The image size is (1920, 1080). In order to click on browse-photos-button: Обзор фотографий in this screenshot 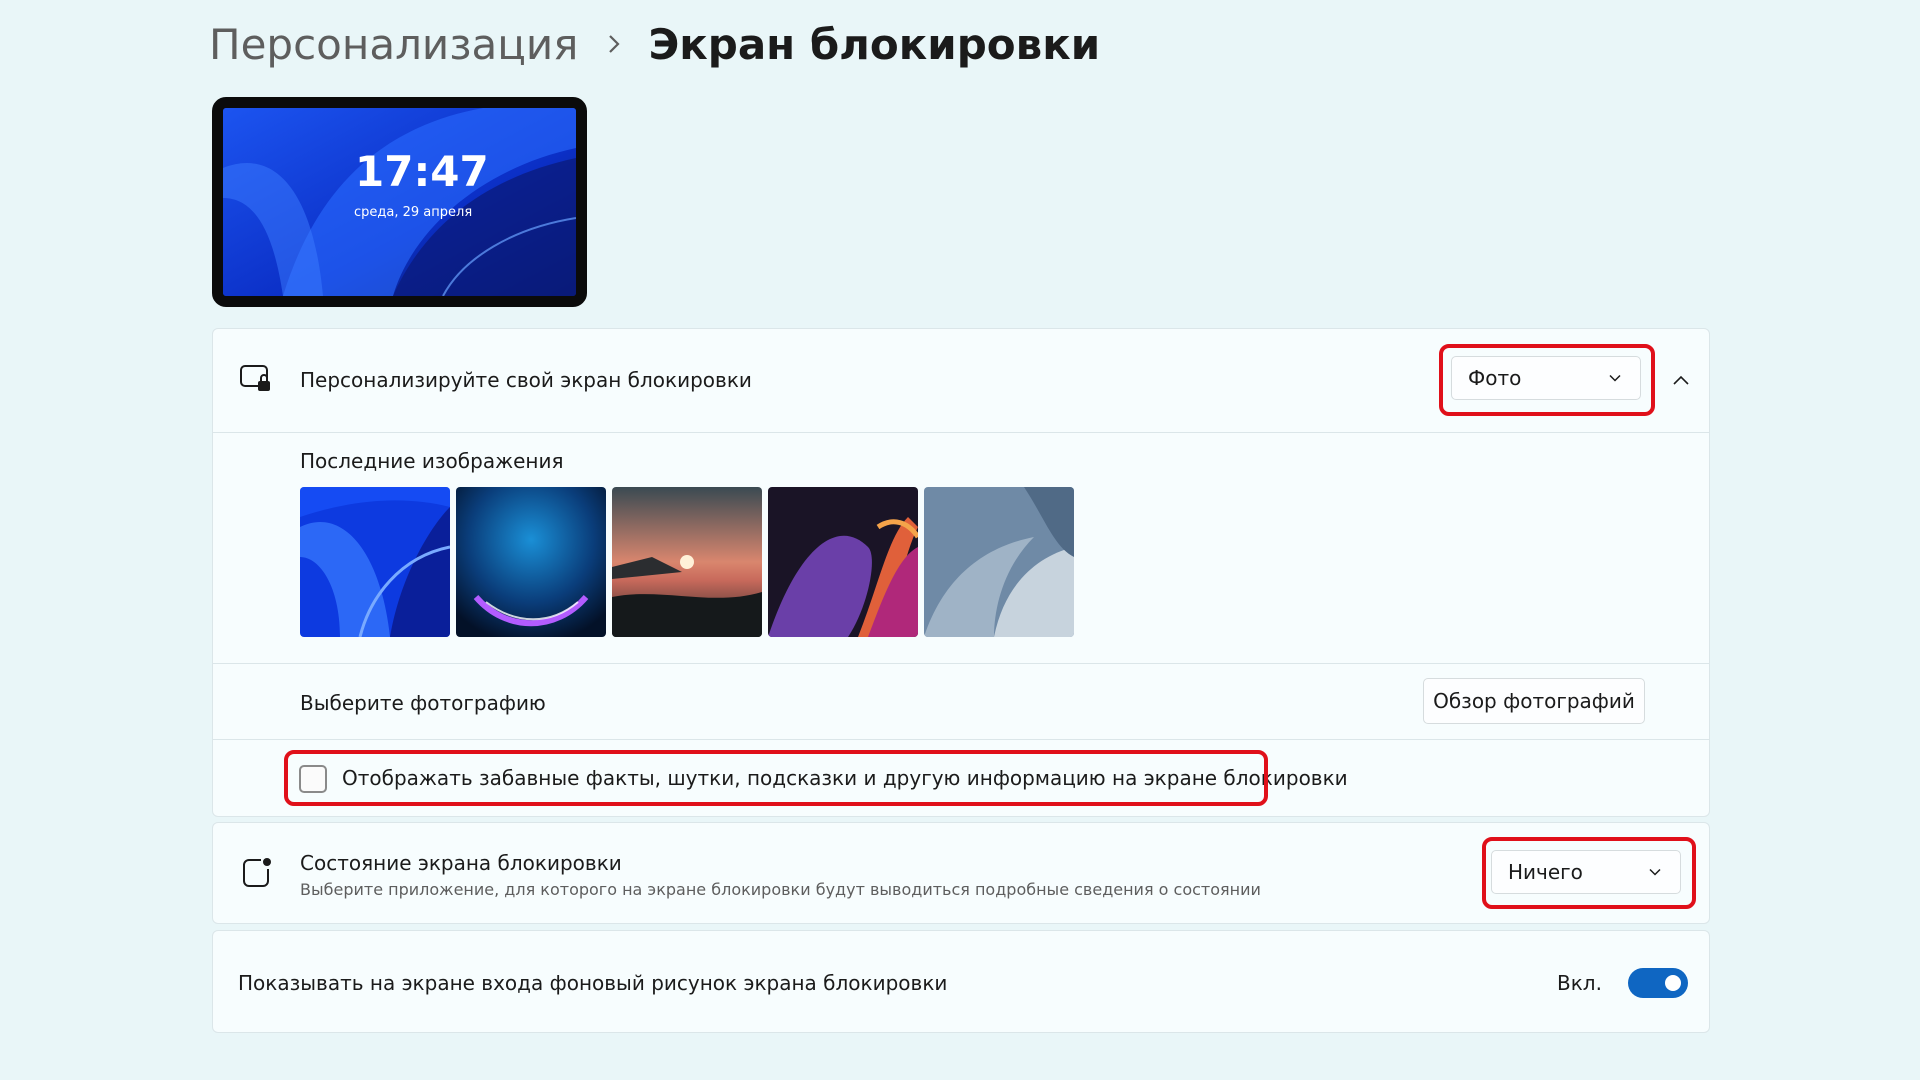, I will do `click(1534, 701)`.